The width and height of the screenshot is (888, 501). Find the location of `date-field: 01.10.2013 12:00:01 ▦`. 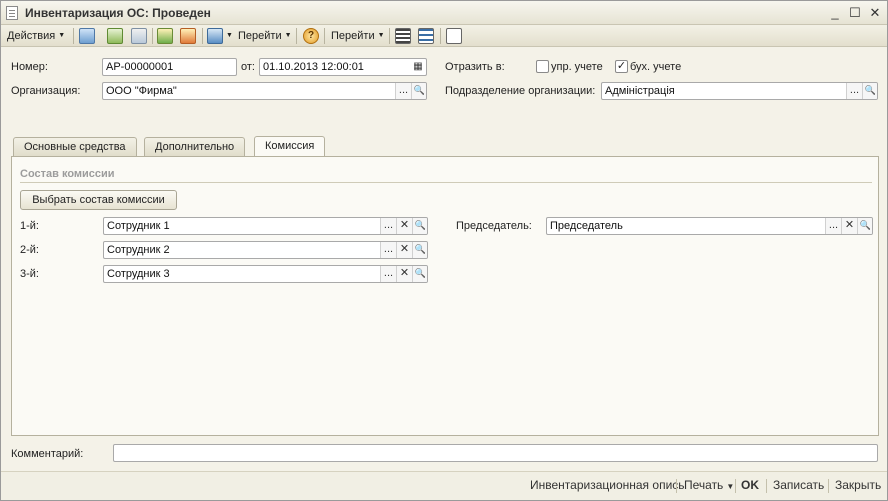

date-field: 01.10.2013 12:00:01 ▦ is located at coordinates (343, 67).